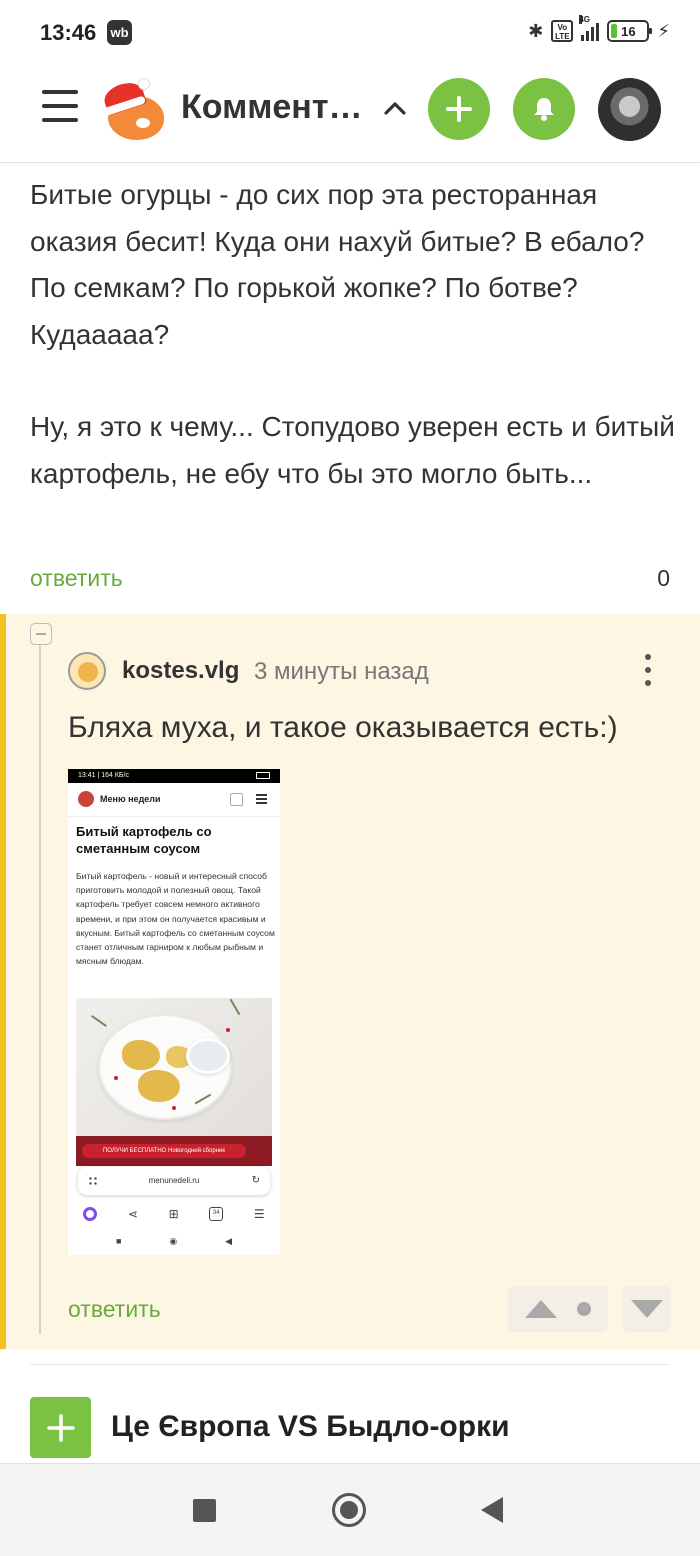 This screenshot has width=700, height=1556. Describe the element at coordinates (648, 672) in the screenshot. I see `more-options-icon` at that location.